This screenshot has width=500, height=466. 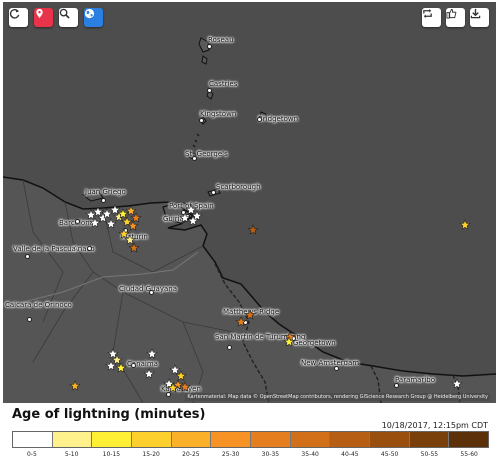 What do you see at coordinates (43, 17) in the screenshot?
I see `location-pin-button` at bounding box center [43, 17].